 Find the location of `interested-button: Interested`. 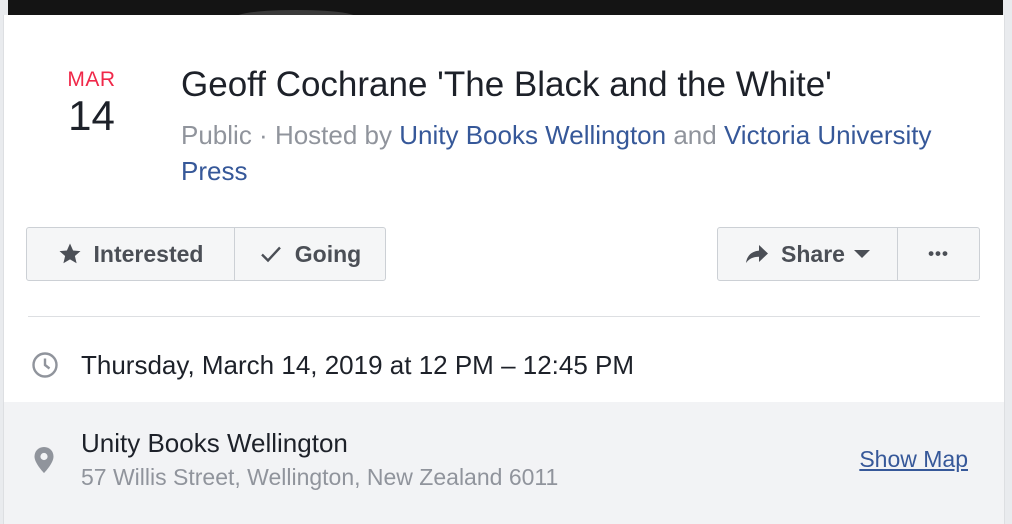

interested-button: Interested is located at coordinates (130, 254).